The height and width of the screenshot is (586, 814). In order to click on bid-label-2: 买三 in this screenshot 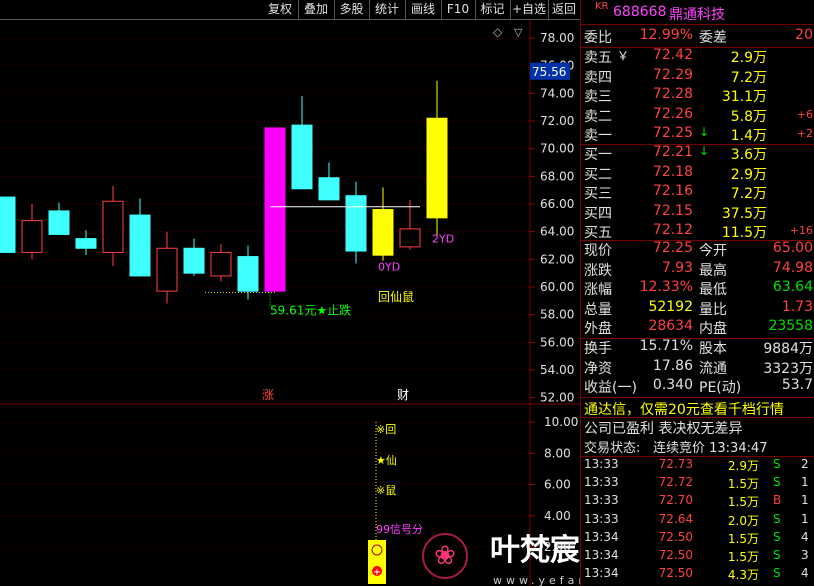, I will do `click(598, 194)`.